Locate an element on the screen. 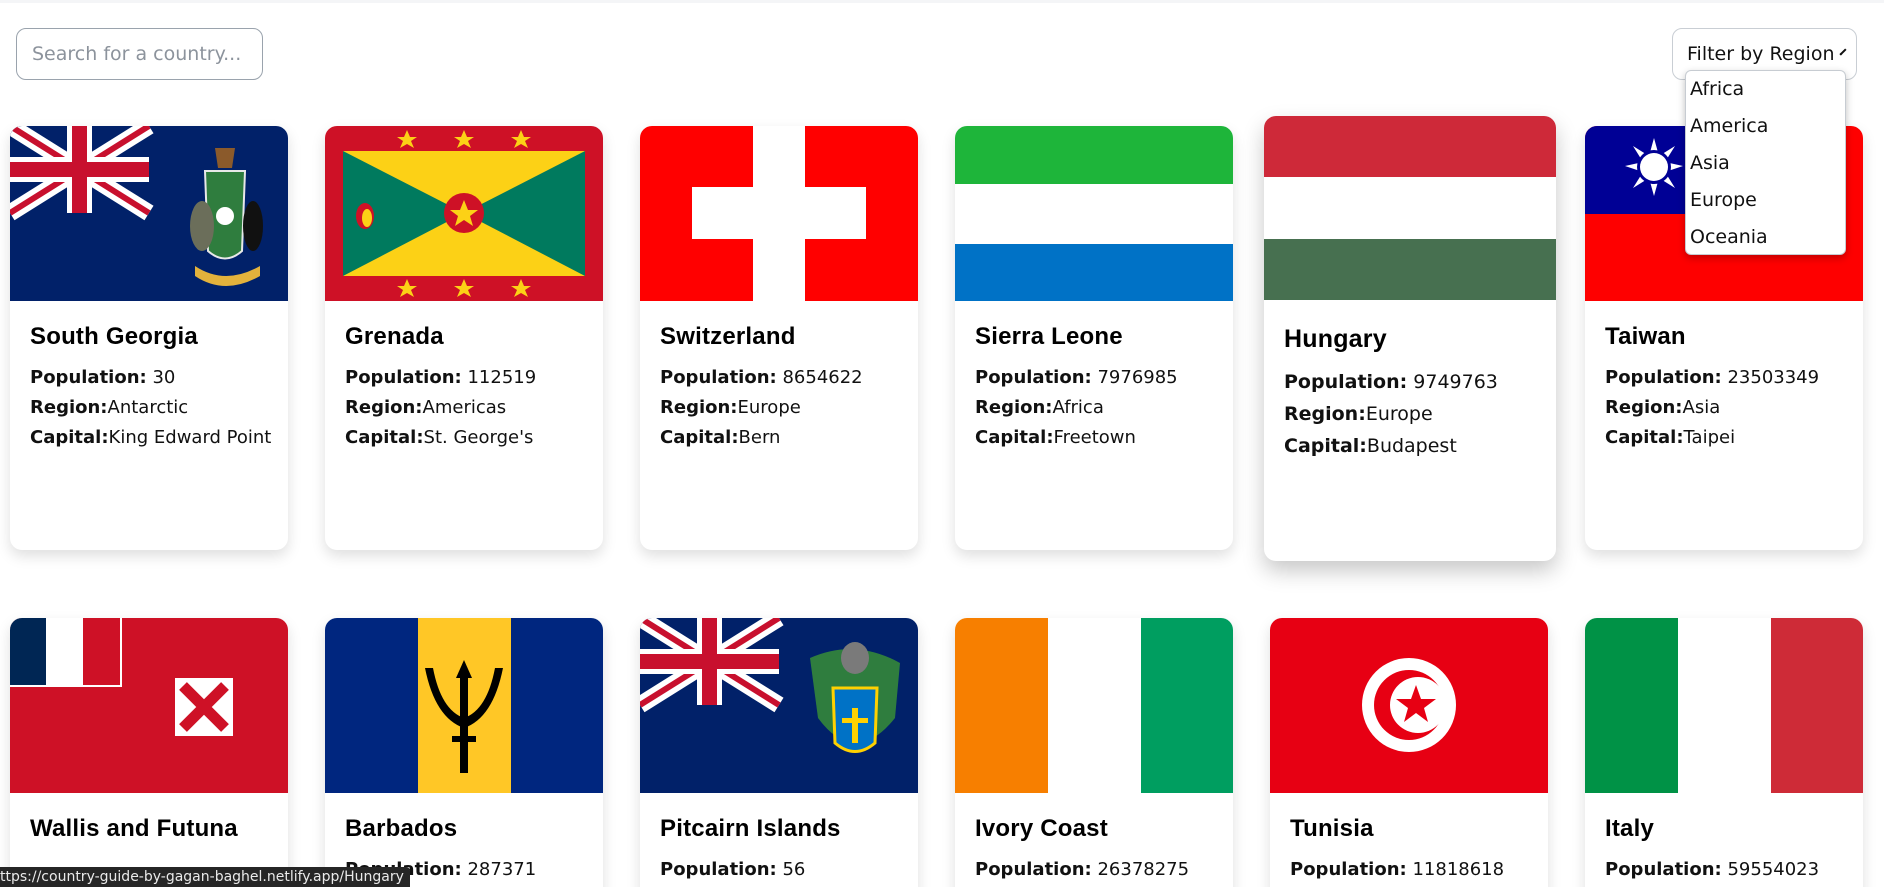 The image size is (1884, 887). flag-image-sierra-leone is located at coordinates (1094, 213).